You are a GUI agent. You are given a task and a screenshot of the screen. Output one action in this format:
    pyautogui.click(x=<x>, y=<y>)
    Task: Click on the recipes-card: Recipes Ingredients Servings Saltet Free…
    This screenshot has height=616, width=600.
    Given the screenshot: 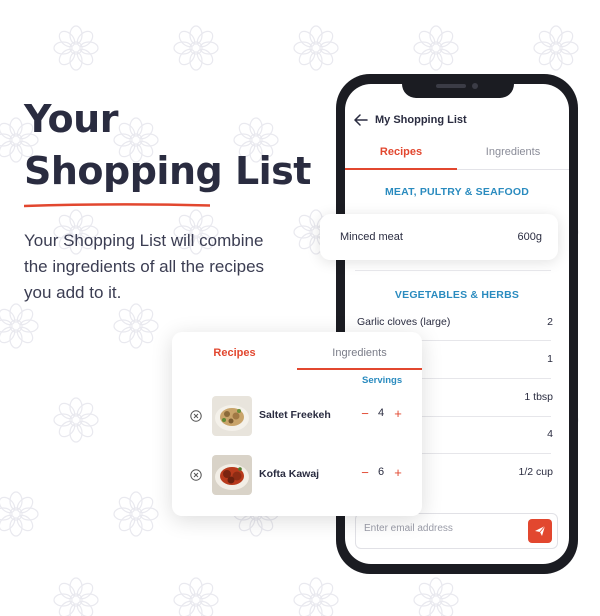 What is the action you would take?
    pyautogui.click(x=297, y=424)
    